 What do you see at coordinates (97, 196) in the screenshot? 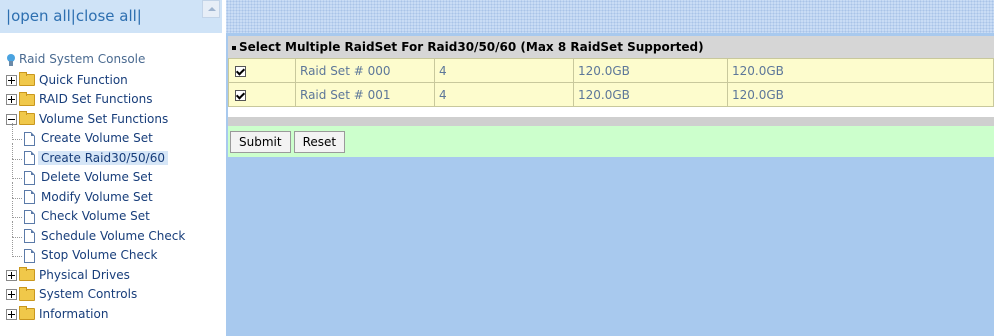
I see `tree-child-label: Modify Volume Set` at bounding box center [97, 196].